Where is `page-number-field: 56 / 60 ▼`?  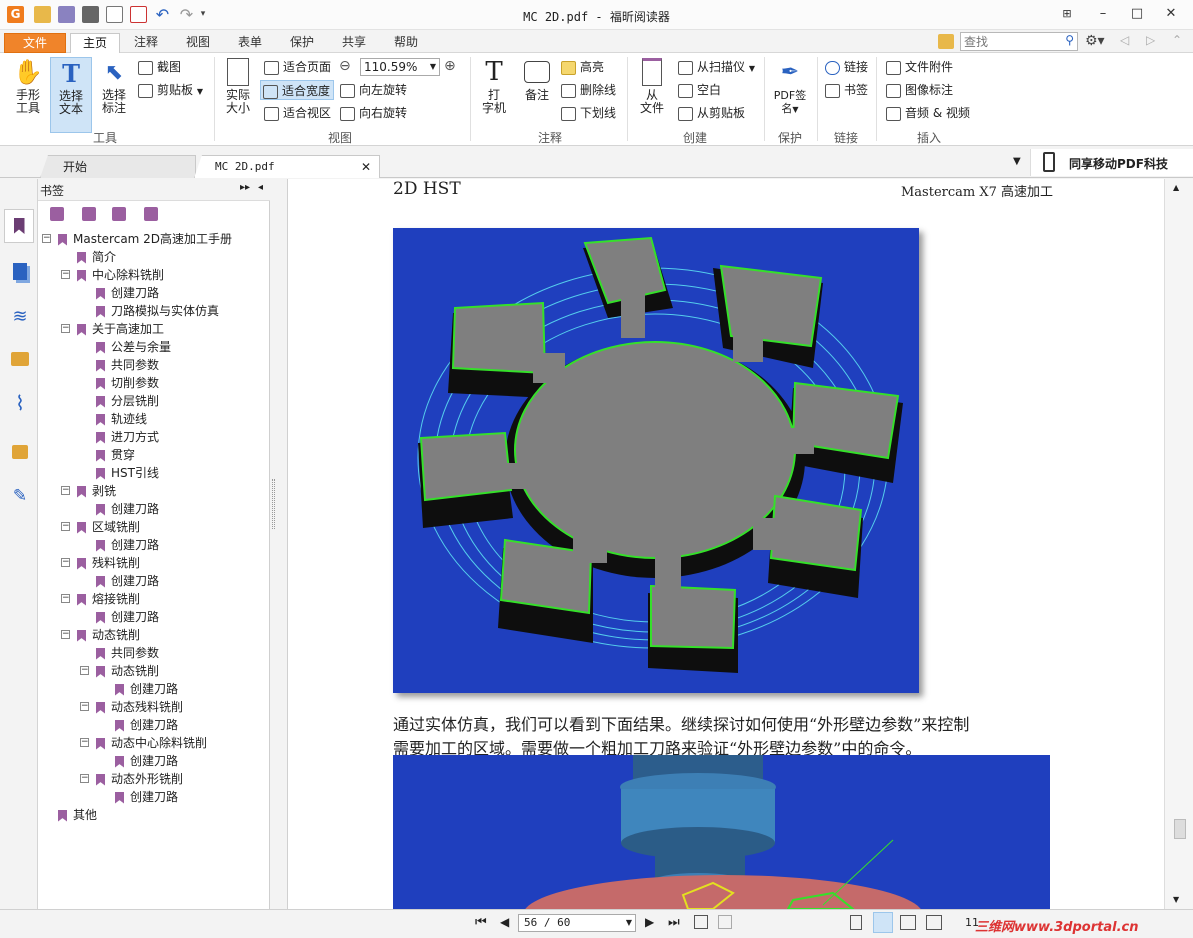 page-number-field: 56 / 60 ▼ is located at coordinates (577, 923).